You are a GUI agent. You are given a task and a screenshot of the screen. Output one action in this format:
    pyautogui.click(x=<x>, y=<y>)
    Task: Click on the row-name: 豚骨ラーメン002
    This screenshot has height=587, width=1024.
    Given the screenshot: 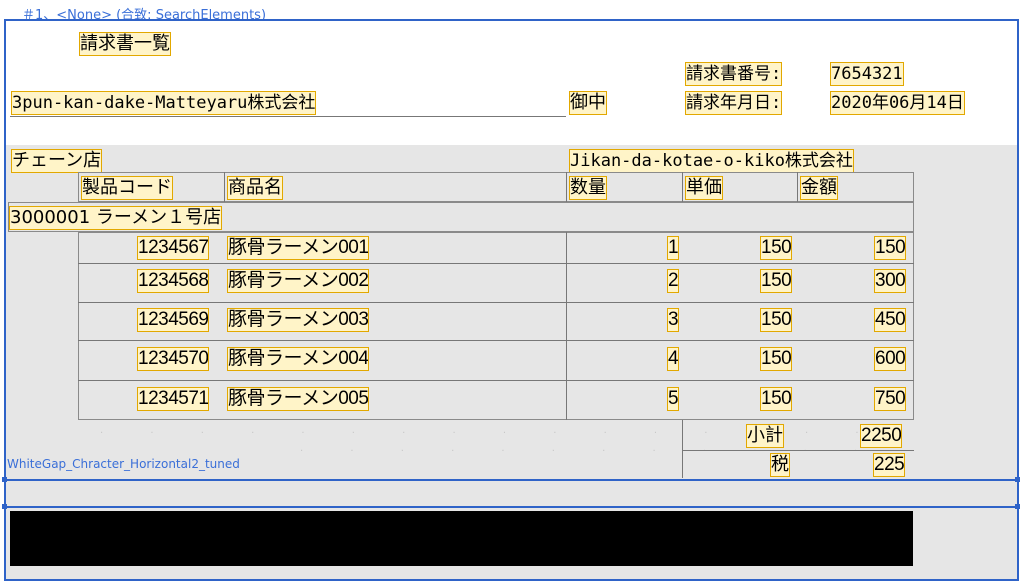 What is the action you would take?
    pyautogui.click(x=298, y=281)
    